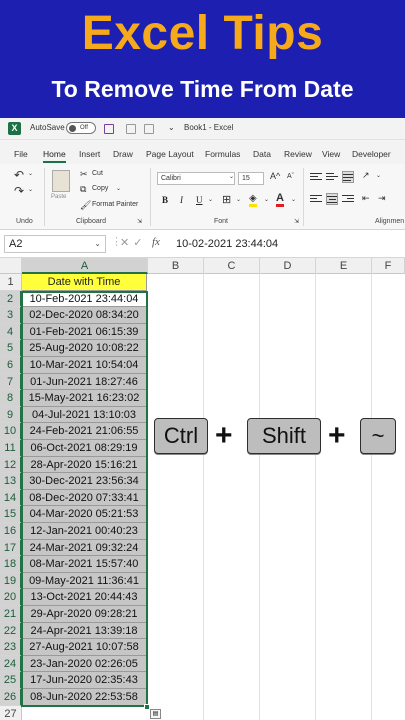 The image size is (405, 720). What do you see at coordinates (11, 697) in the screenshot?
I see `row-header: 26` at bounding box center [11, 697].